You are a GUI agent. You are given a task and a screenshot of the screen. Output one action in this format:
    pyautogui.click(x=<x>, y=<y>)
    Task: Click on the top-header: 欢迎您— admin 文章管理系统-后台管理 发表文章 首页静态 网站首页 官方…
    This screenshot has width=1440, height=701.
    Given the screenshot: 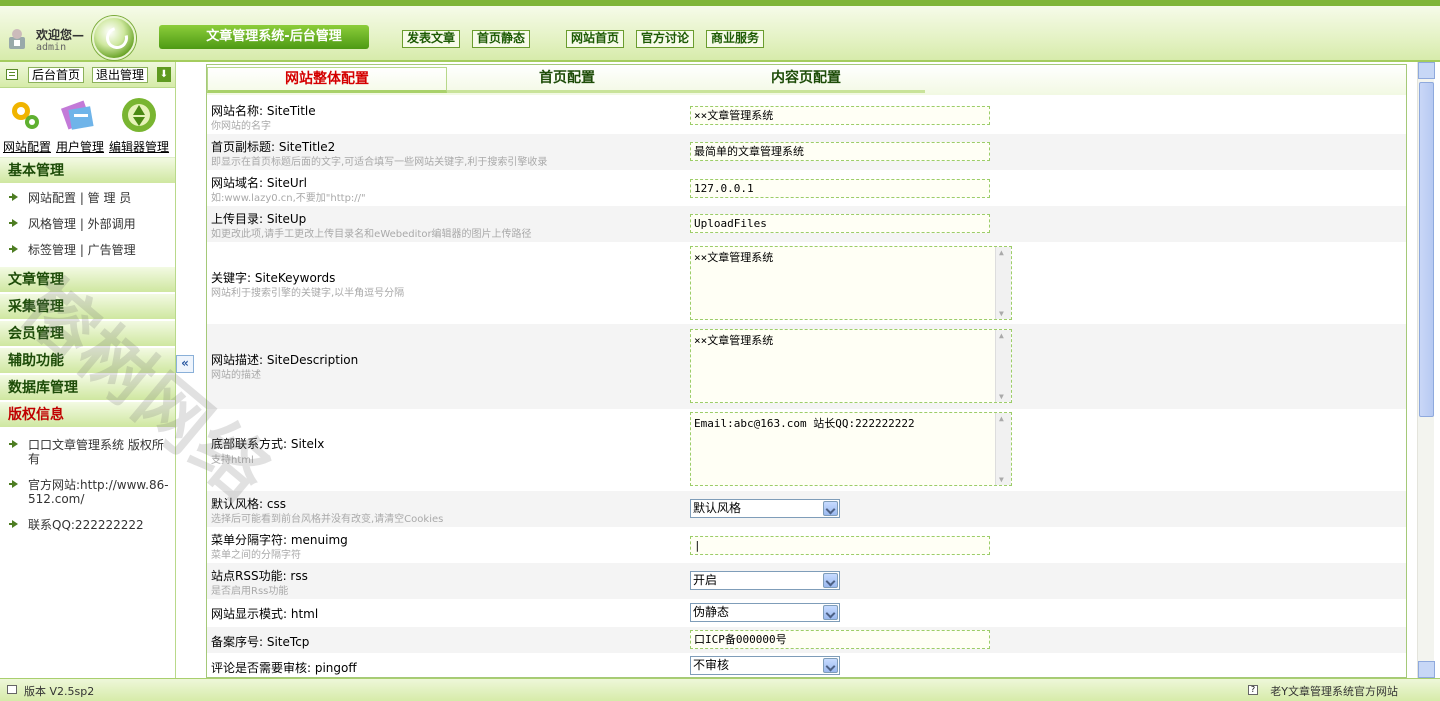 What is the action you would take?
    pyautogui.click(x=720, y=31)
    